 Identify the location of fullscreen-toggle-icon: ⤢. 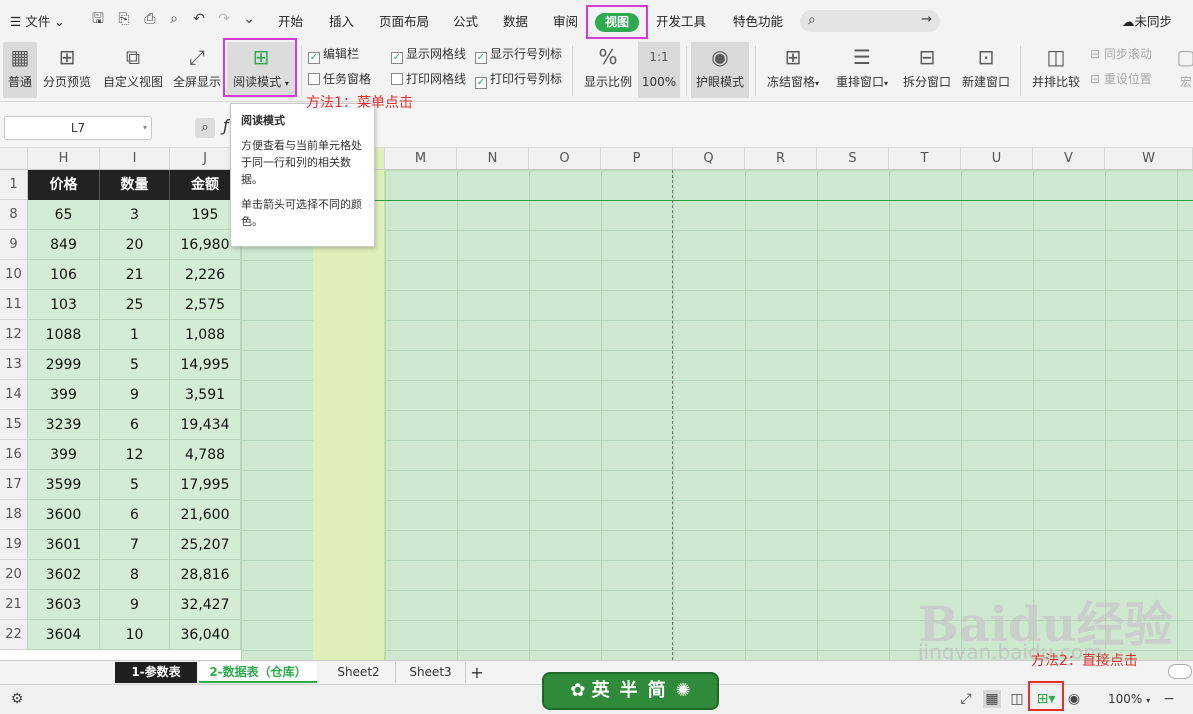
(966, 699).